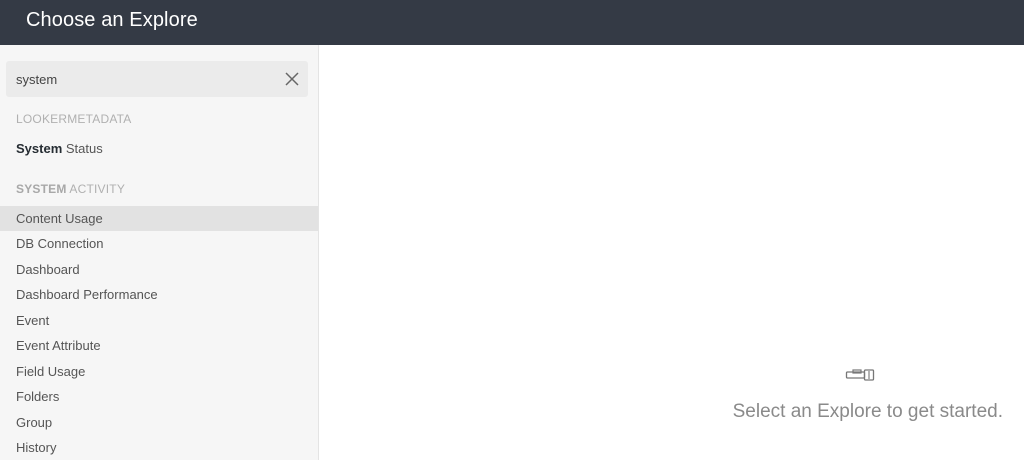 The image size is (1024, 460). I want to click on group-match-text: SYSTEM, so click(41, 189).